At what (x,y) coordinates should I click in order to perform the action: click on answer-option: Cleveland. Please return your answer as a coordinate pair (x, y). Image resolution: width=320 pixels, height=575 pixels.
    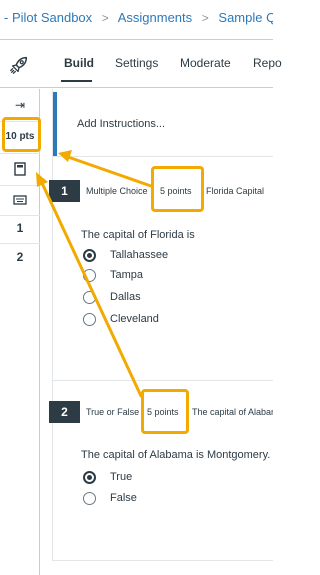
    Looking at the image, I should click on (121, 319).